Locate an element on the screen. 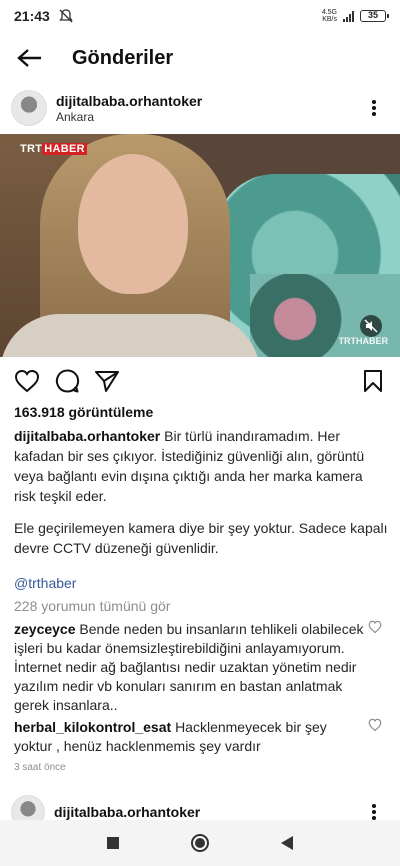 The image size is (400, 866). mute-button is located at coordinates (371, 326).